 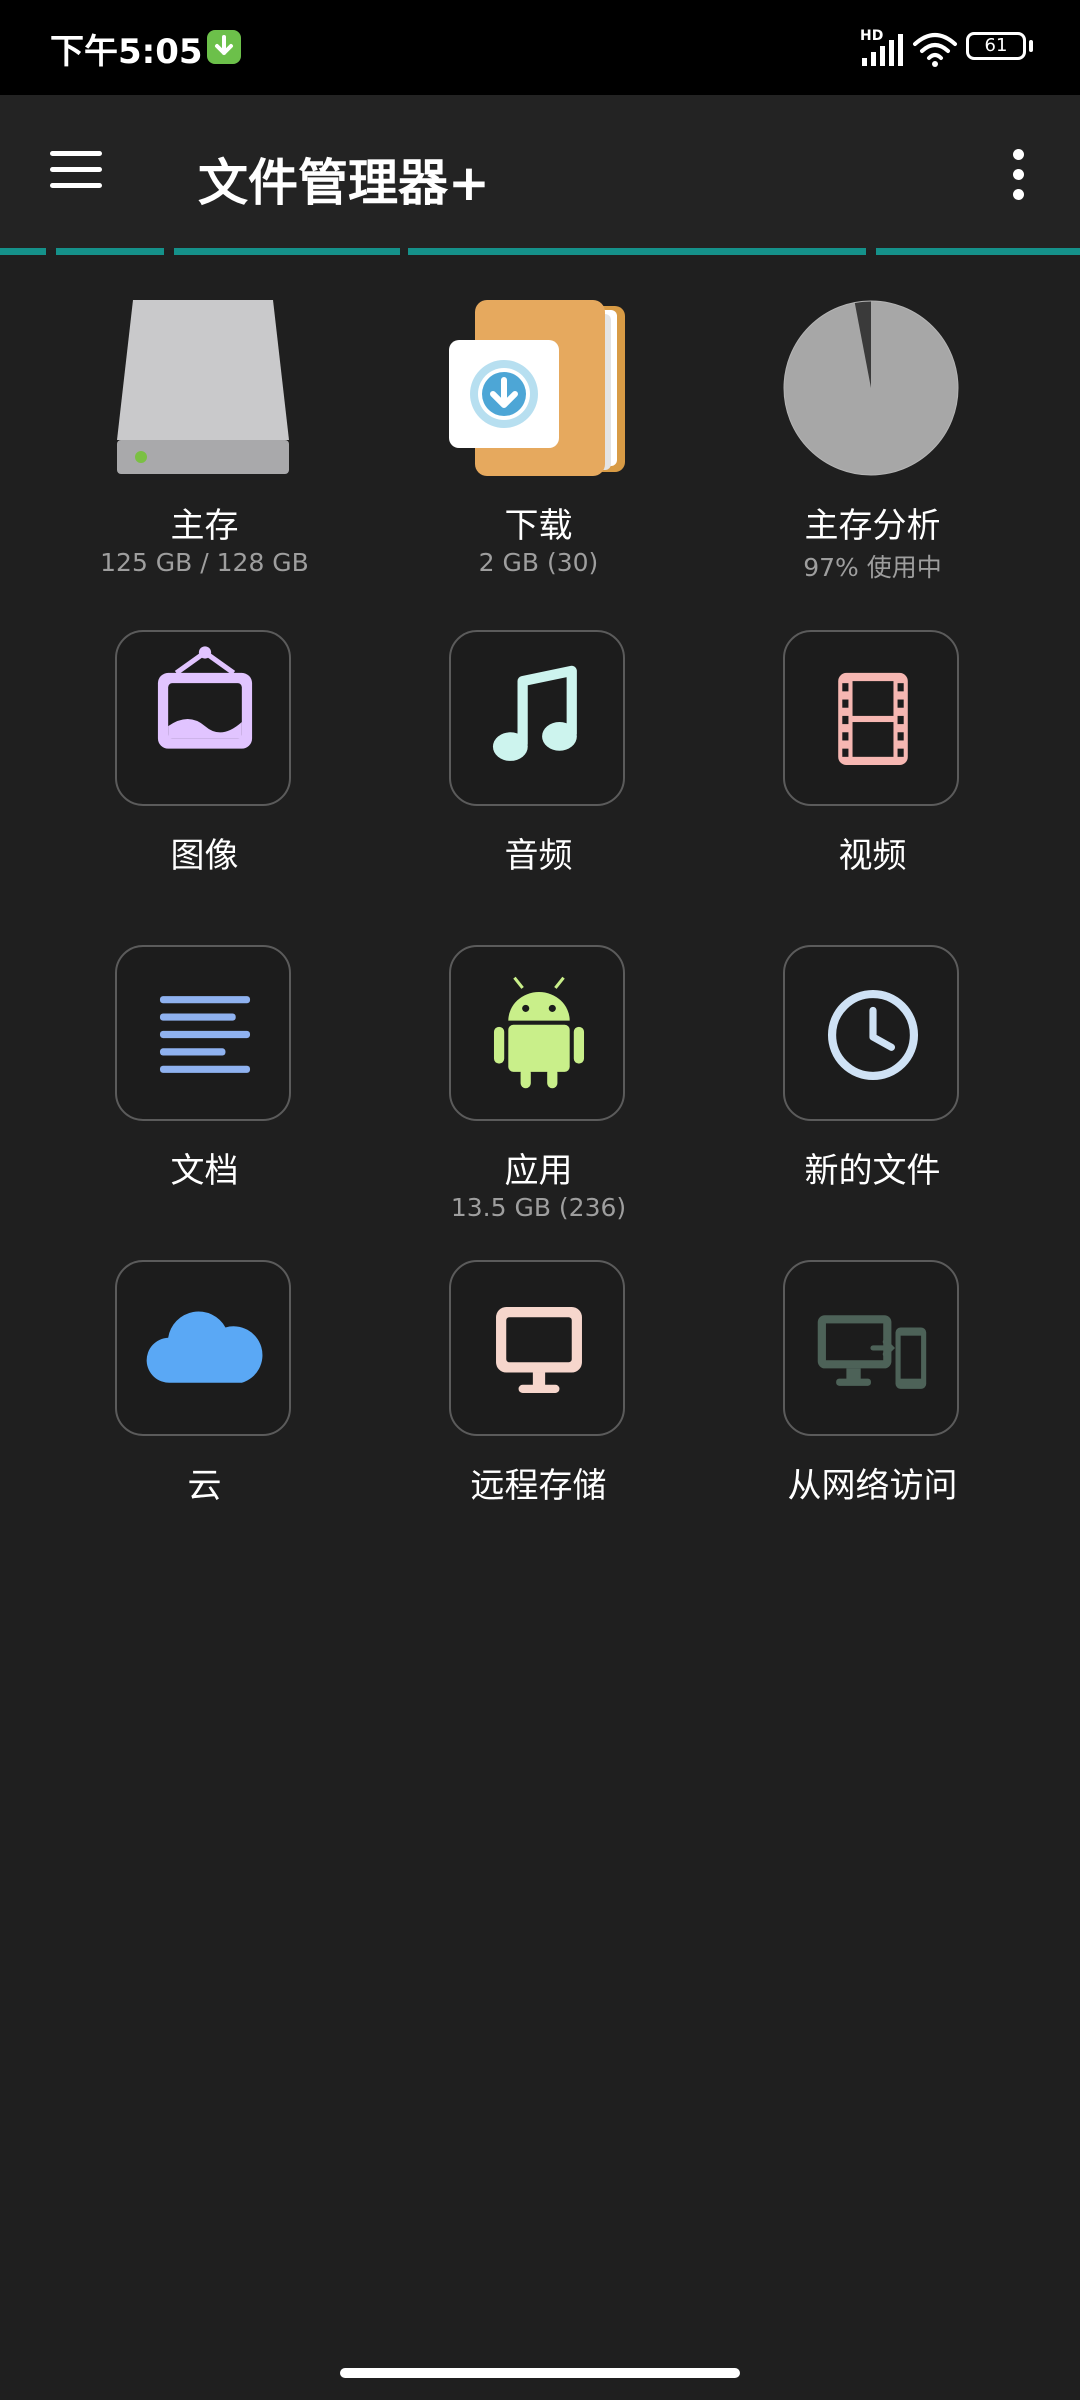 I want to click on signal-icon, so click(x=882, y=50).